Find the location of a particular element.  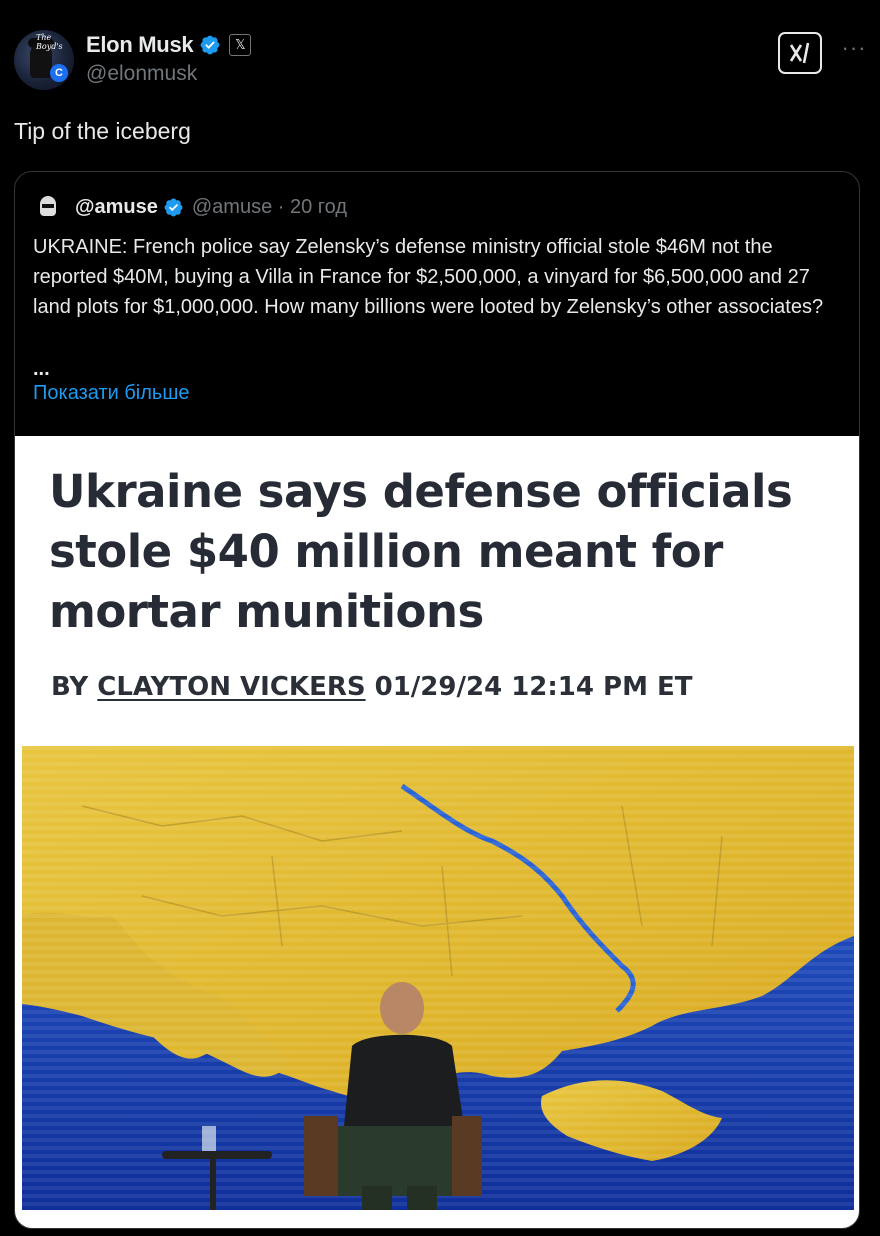

quoted-header: @amuse @amuse · 20 год is located at coordinates (190, 207).